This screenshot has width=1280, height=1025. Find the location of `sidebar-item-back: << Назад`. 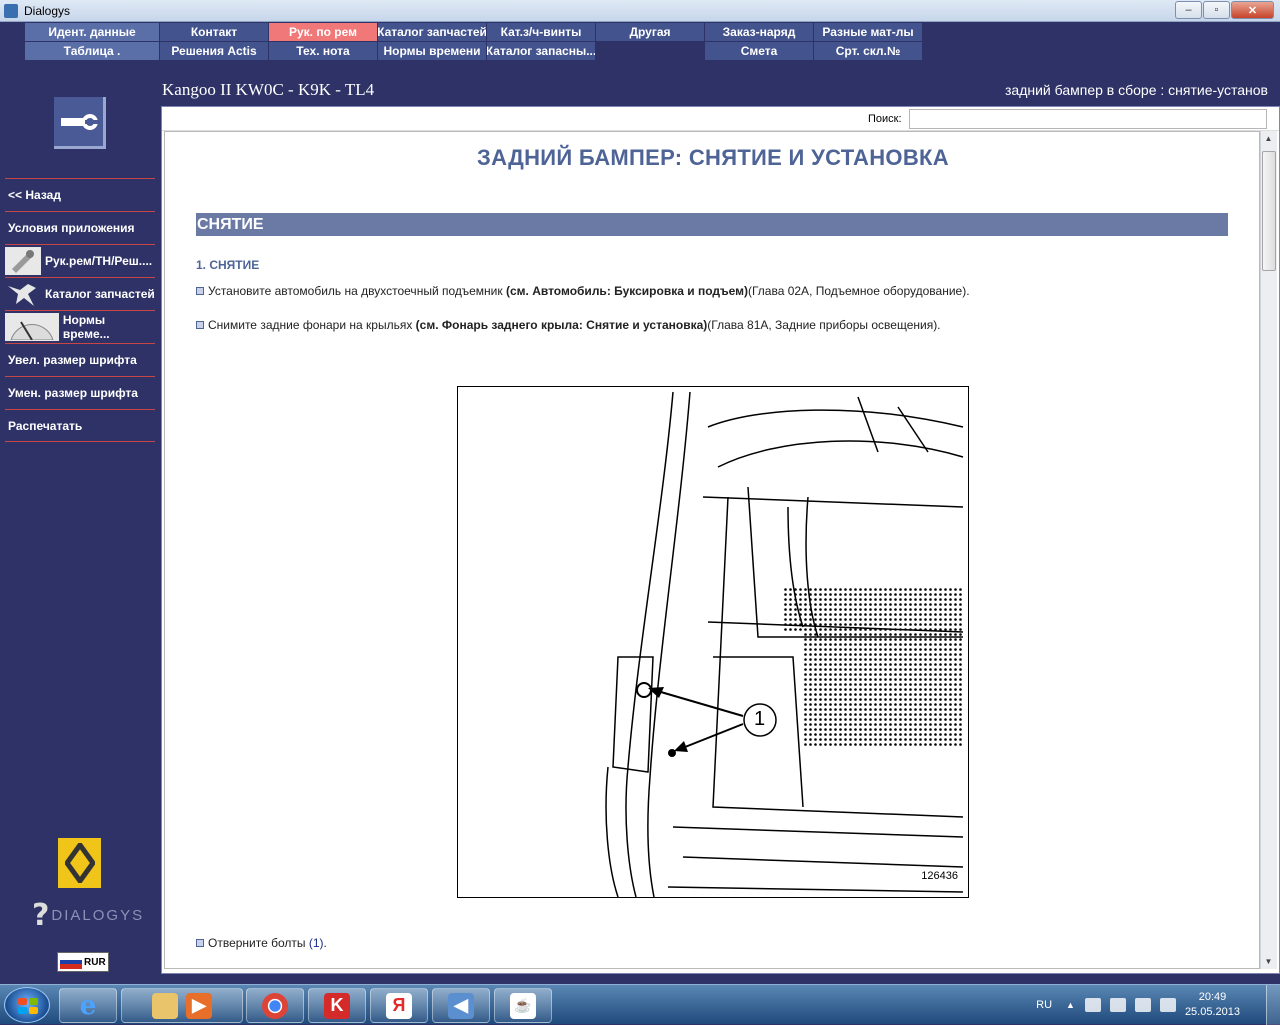

sidebar-item-back: << Назад is located at coordinates (80, 194).